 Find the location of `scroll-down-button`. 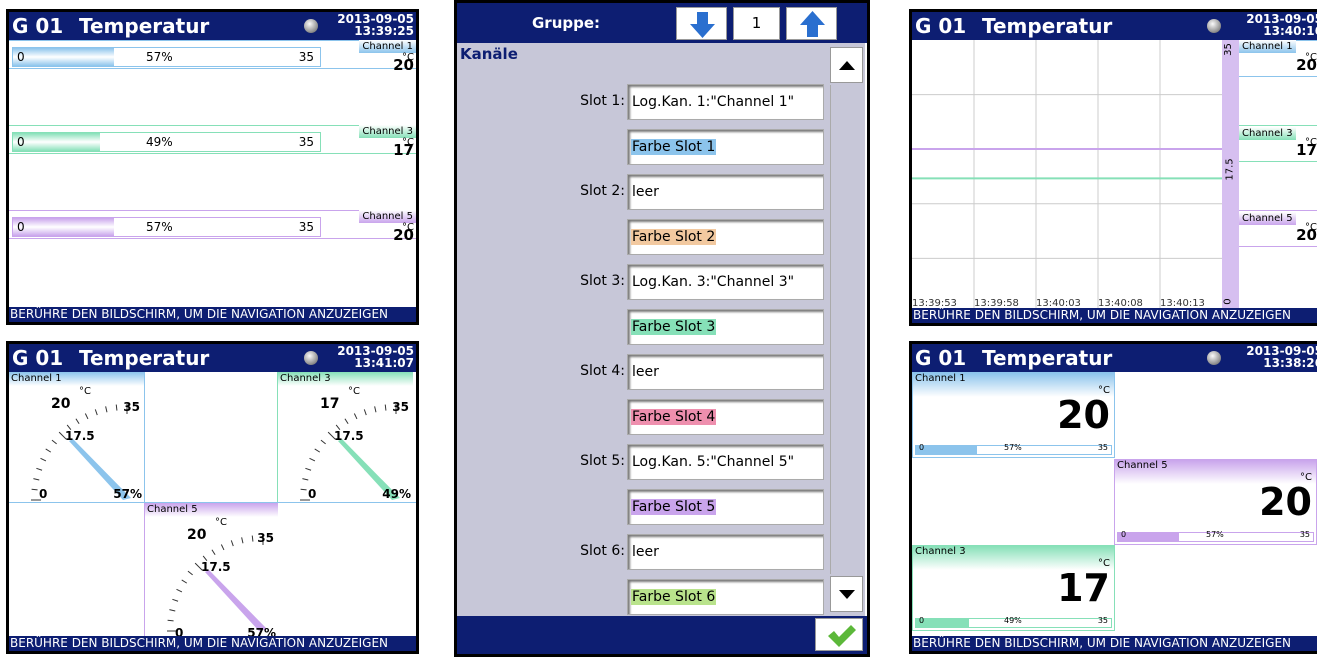

scroll-down-button is located at coordinates (846, 594).